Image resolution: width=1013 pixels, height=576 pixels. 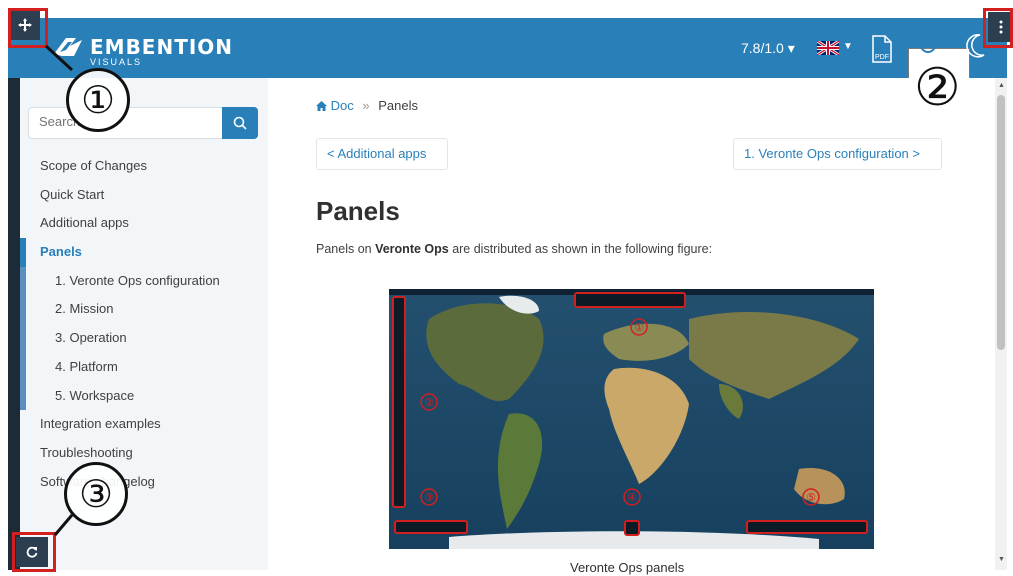 I want to click on callout-1-circle: ①, so click(x=98, y=100).